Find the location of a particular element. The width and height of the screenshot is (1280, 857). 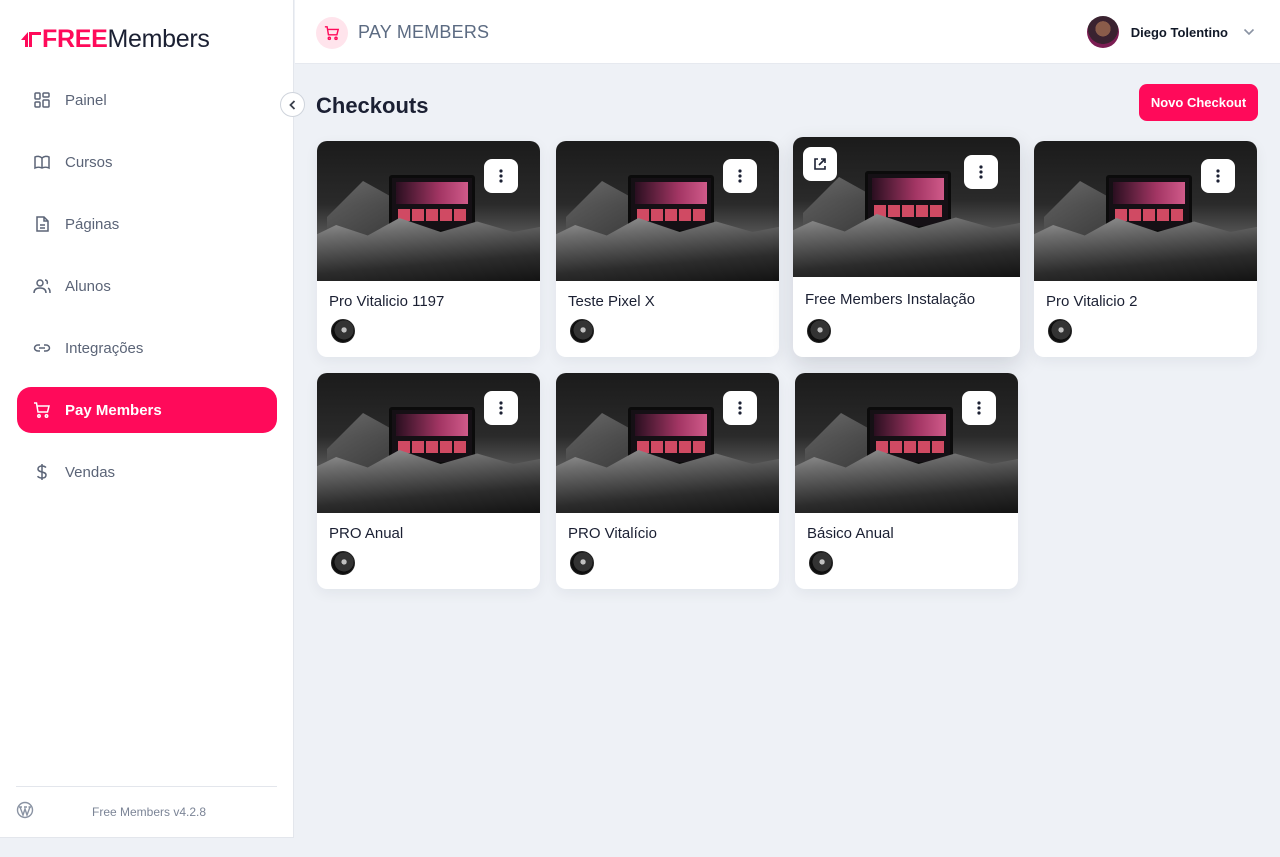

sidebar-item-alunos: Alunos is located at coordinates (147, 286).